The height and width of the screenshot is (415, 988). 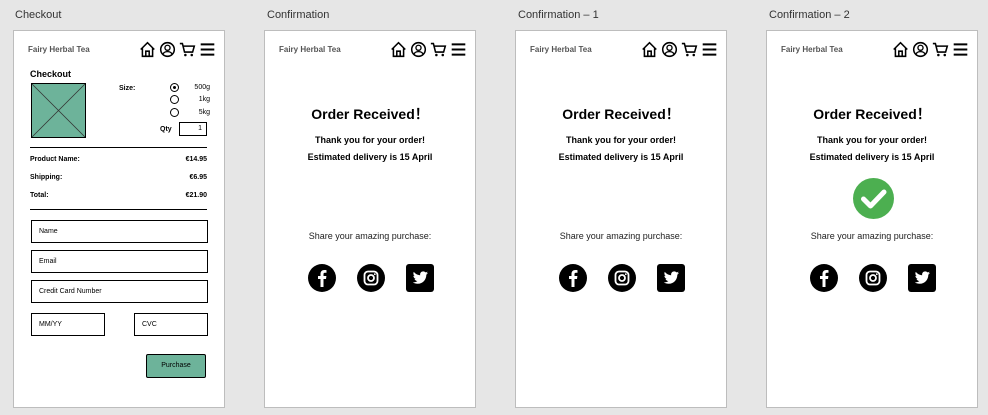 I want to click on summary-row-total: Total: €21.90, so click(x=118, y=195).